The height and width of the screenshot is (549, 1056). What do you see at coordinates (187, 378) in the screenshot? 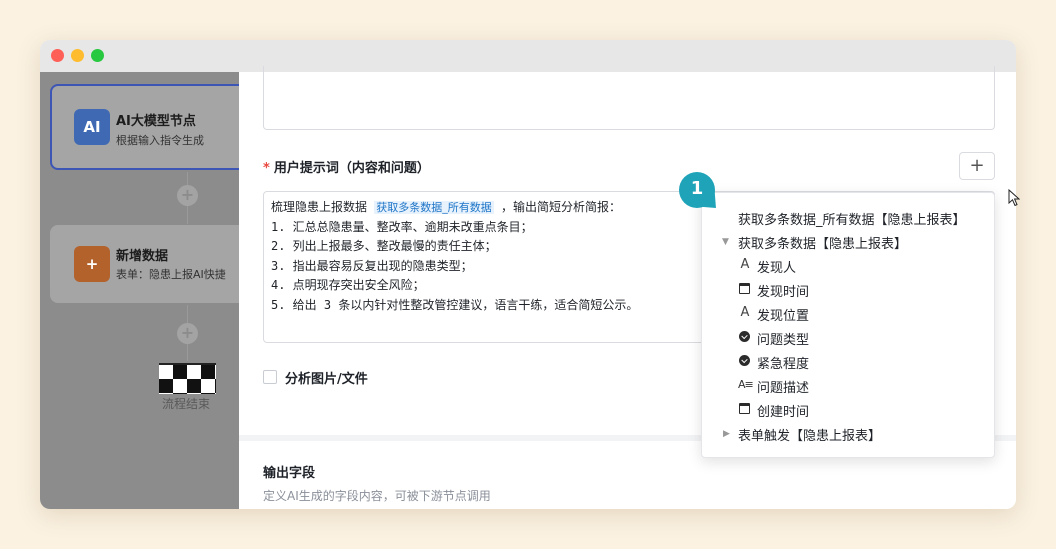
I see `finish-flag-icon` at bounding box center [187, 378].